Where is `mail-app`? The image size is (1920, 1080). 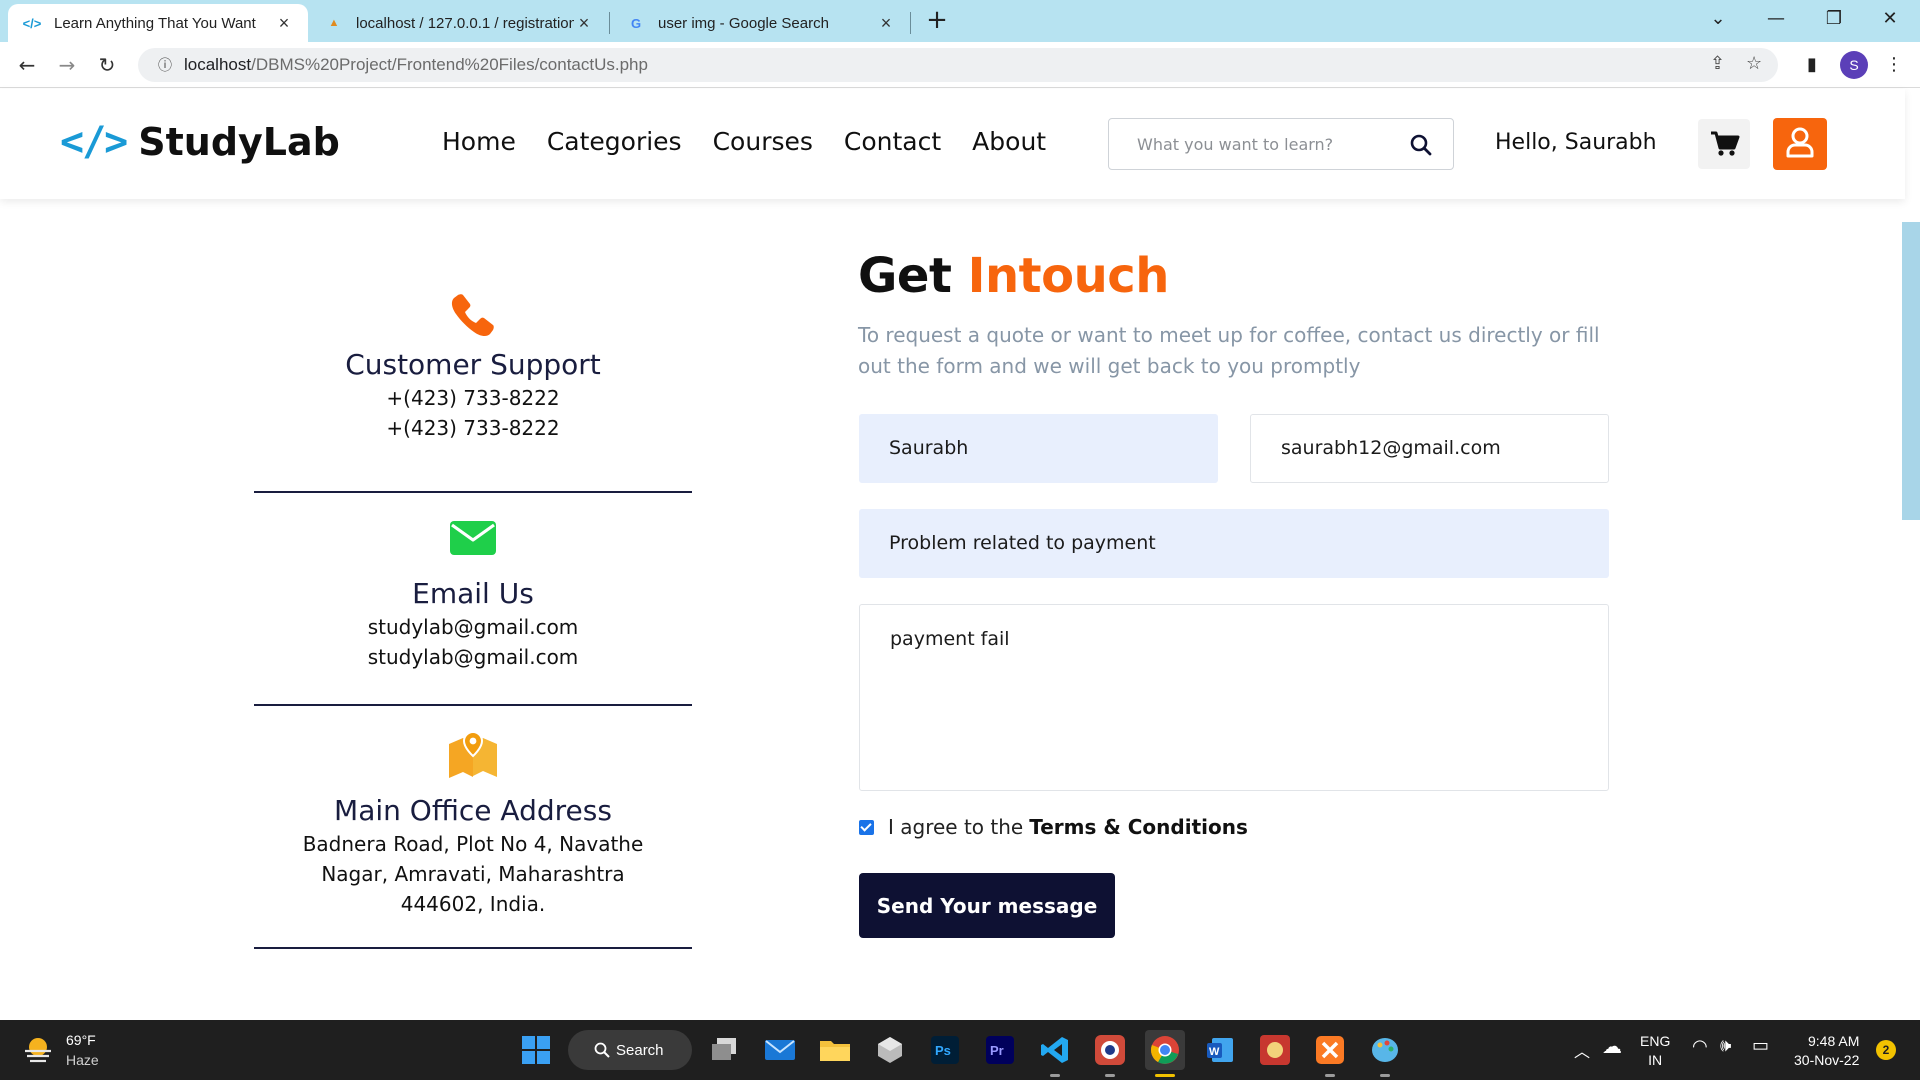
mail-app is located at coordinates (780, 1050).